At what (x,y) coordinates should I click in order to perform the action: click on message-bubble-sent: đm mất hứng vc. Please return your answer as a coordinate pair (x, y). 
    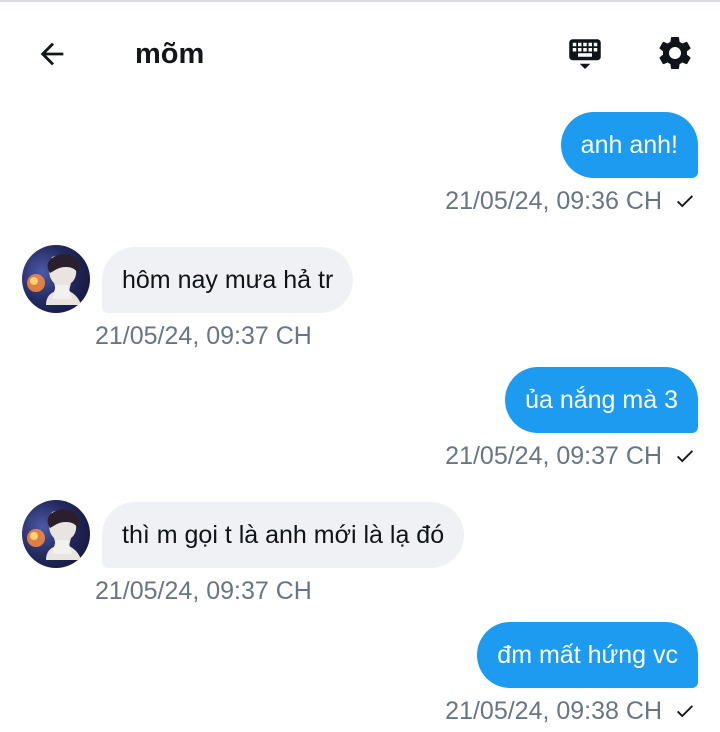
    Looking at the image, I should click on (587, 655).